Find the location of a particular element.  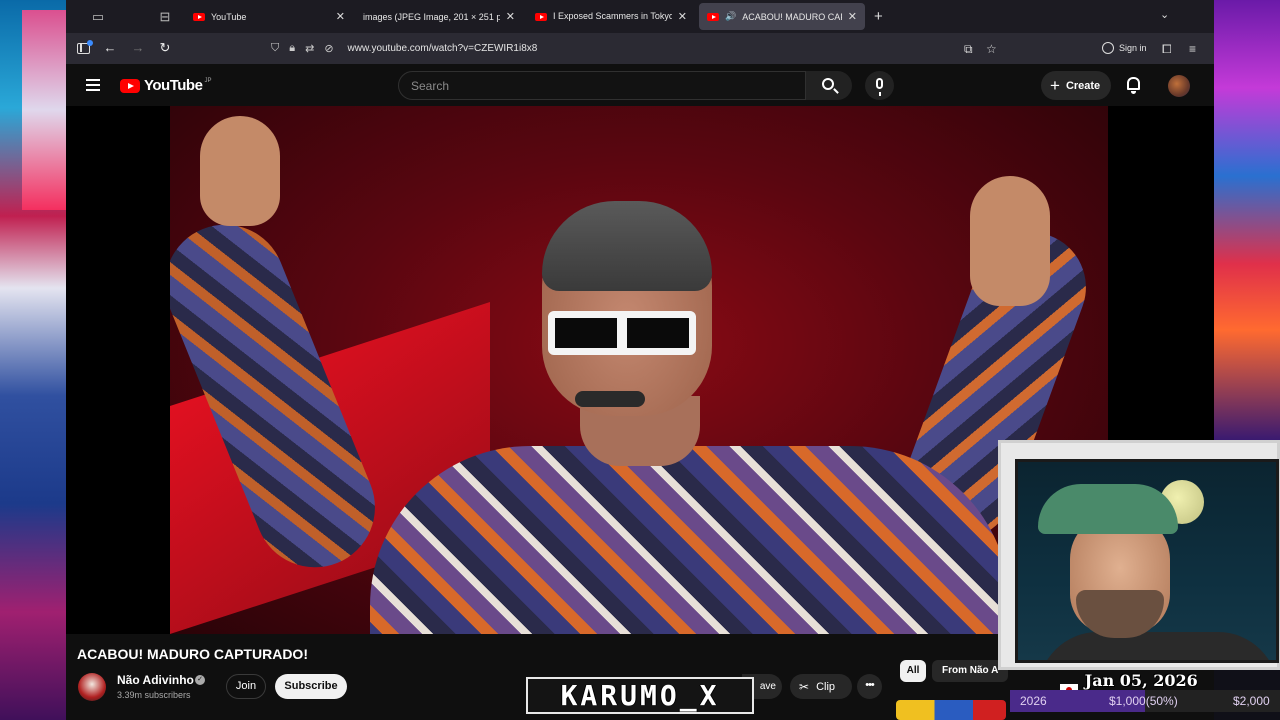

streamer-beard is located at coordinates (1120, 614).